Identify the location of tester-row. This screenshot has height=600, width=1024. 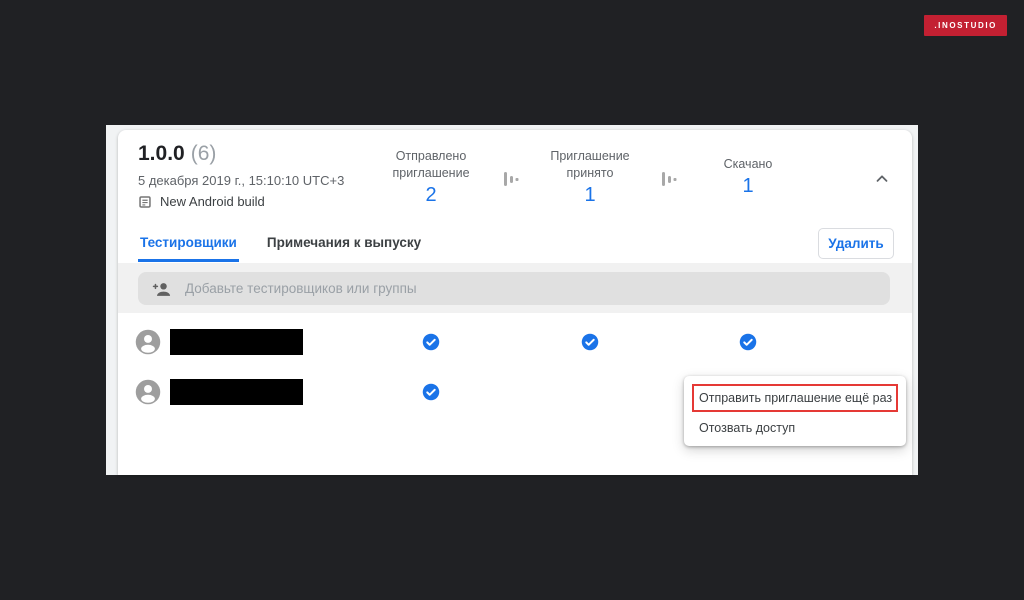
(515, 342).